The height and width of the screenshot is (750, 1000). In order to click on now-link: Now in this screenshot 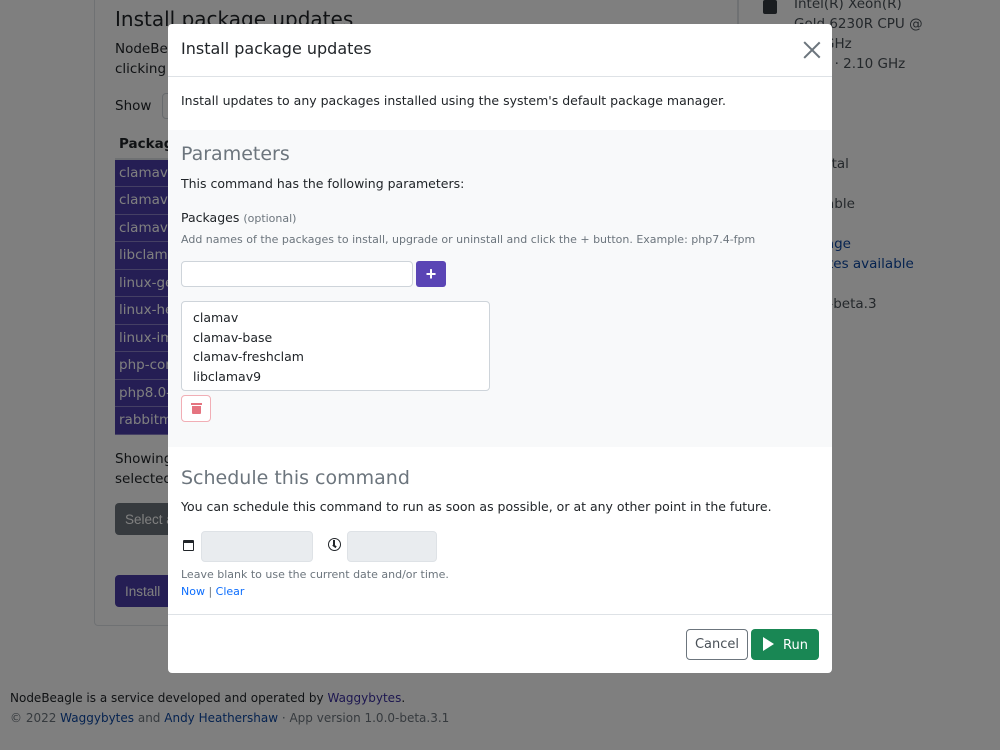, I will do `click(193, 591)`.